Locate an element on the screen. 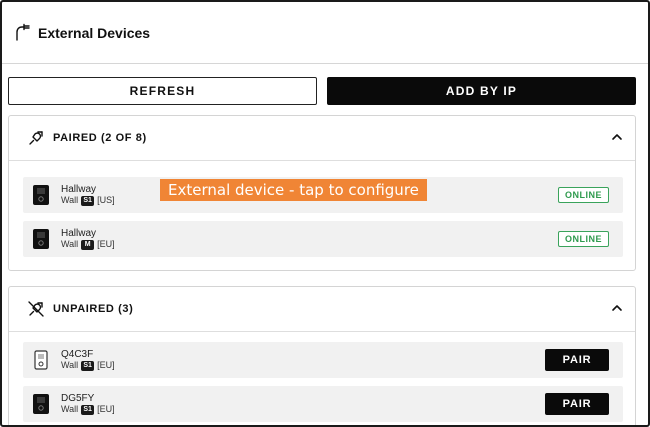  device-info: Q4C3F Wall S1 [EU] is located at coordinates (88, 360).